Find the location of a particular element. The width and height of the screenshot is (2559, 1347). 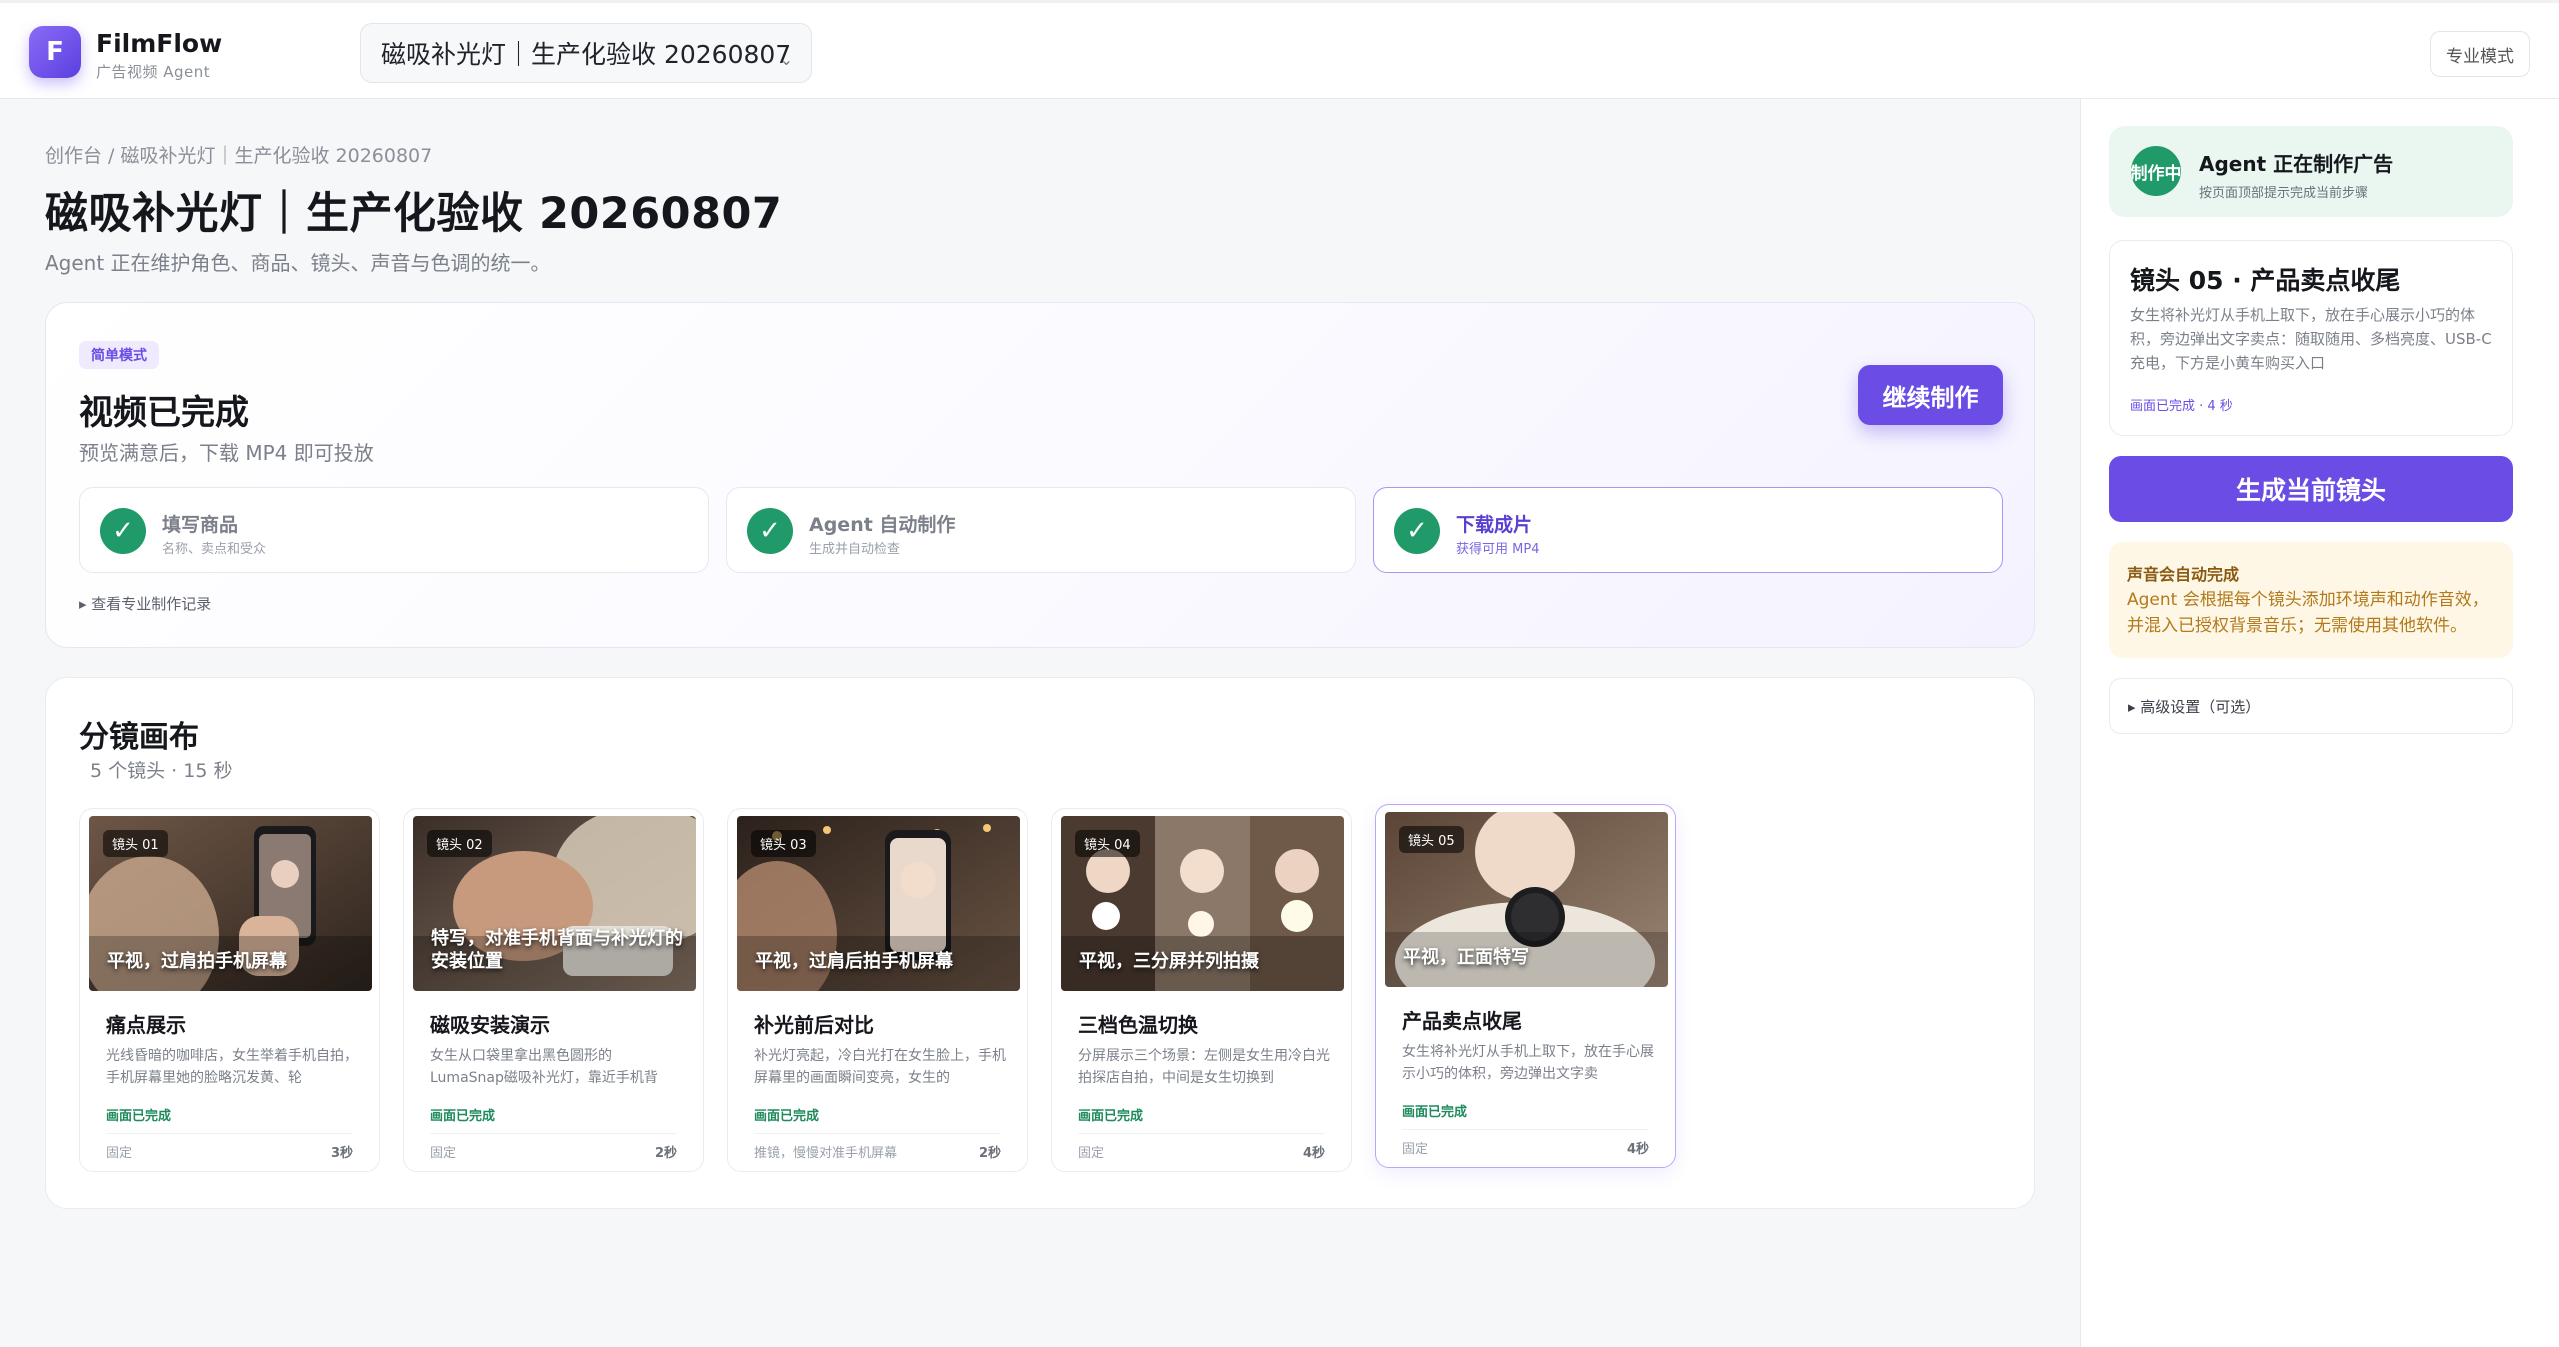

step-title: 下载成片 is located at coordinates (1494, 525).